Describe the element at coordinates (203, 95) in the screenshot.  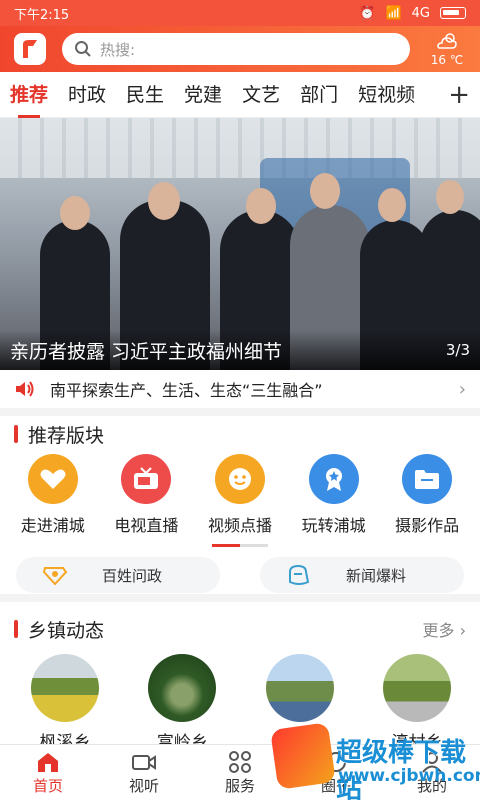
I see `tab-party: 党建` at that location.